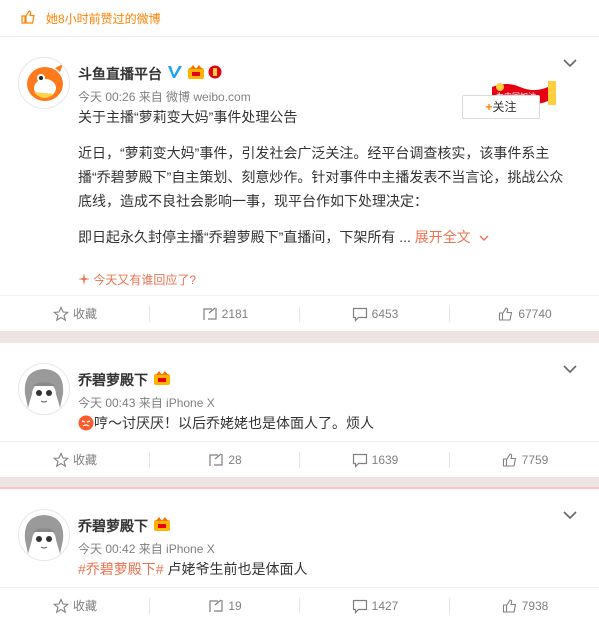 The width and height of the screenshot is (599, 624). I want to click on post-meta: 今天 00:26 来自 微博 weibo.com, so click(164, 97).